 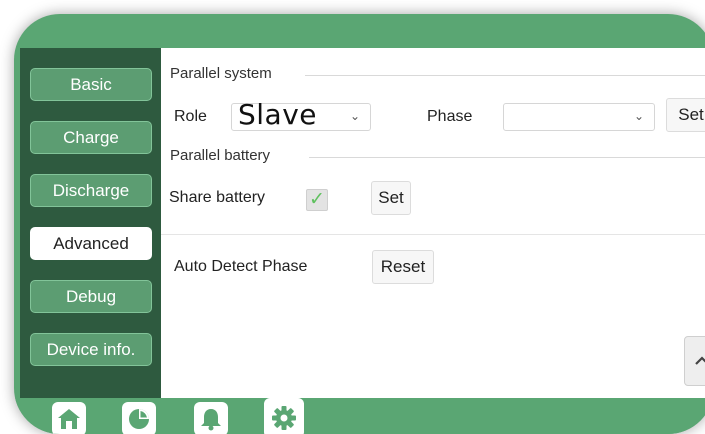 I want to click on tab-statistics, so click(x=139, y=418).